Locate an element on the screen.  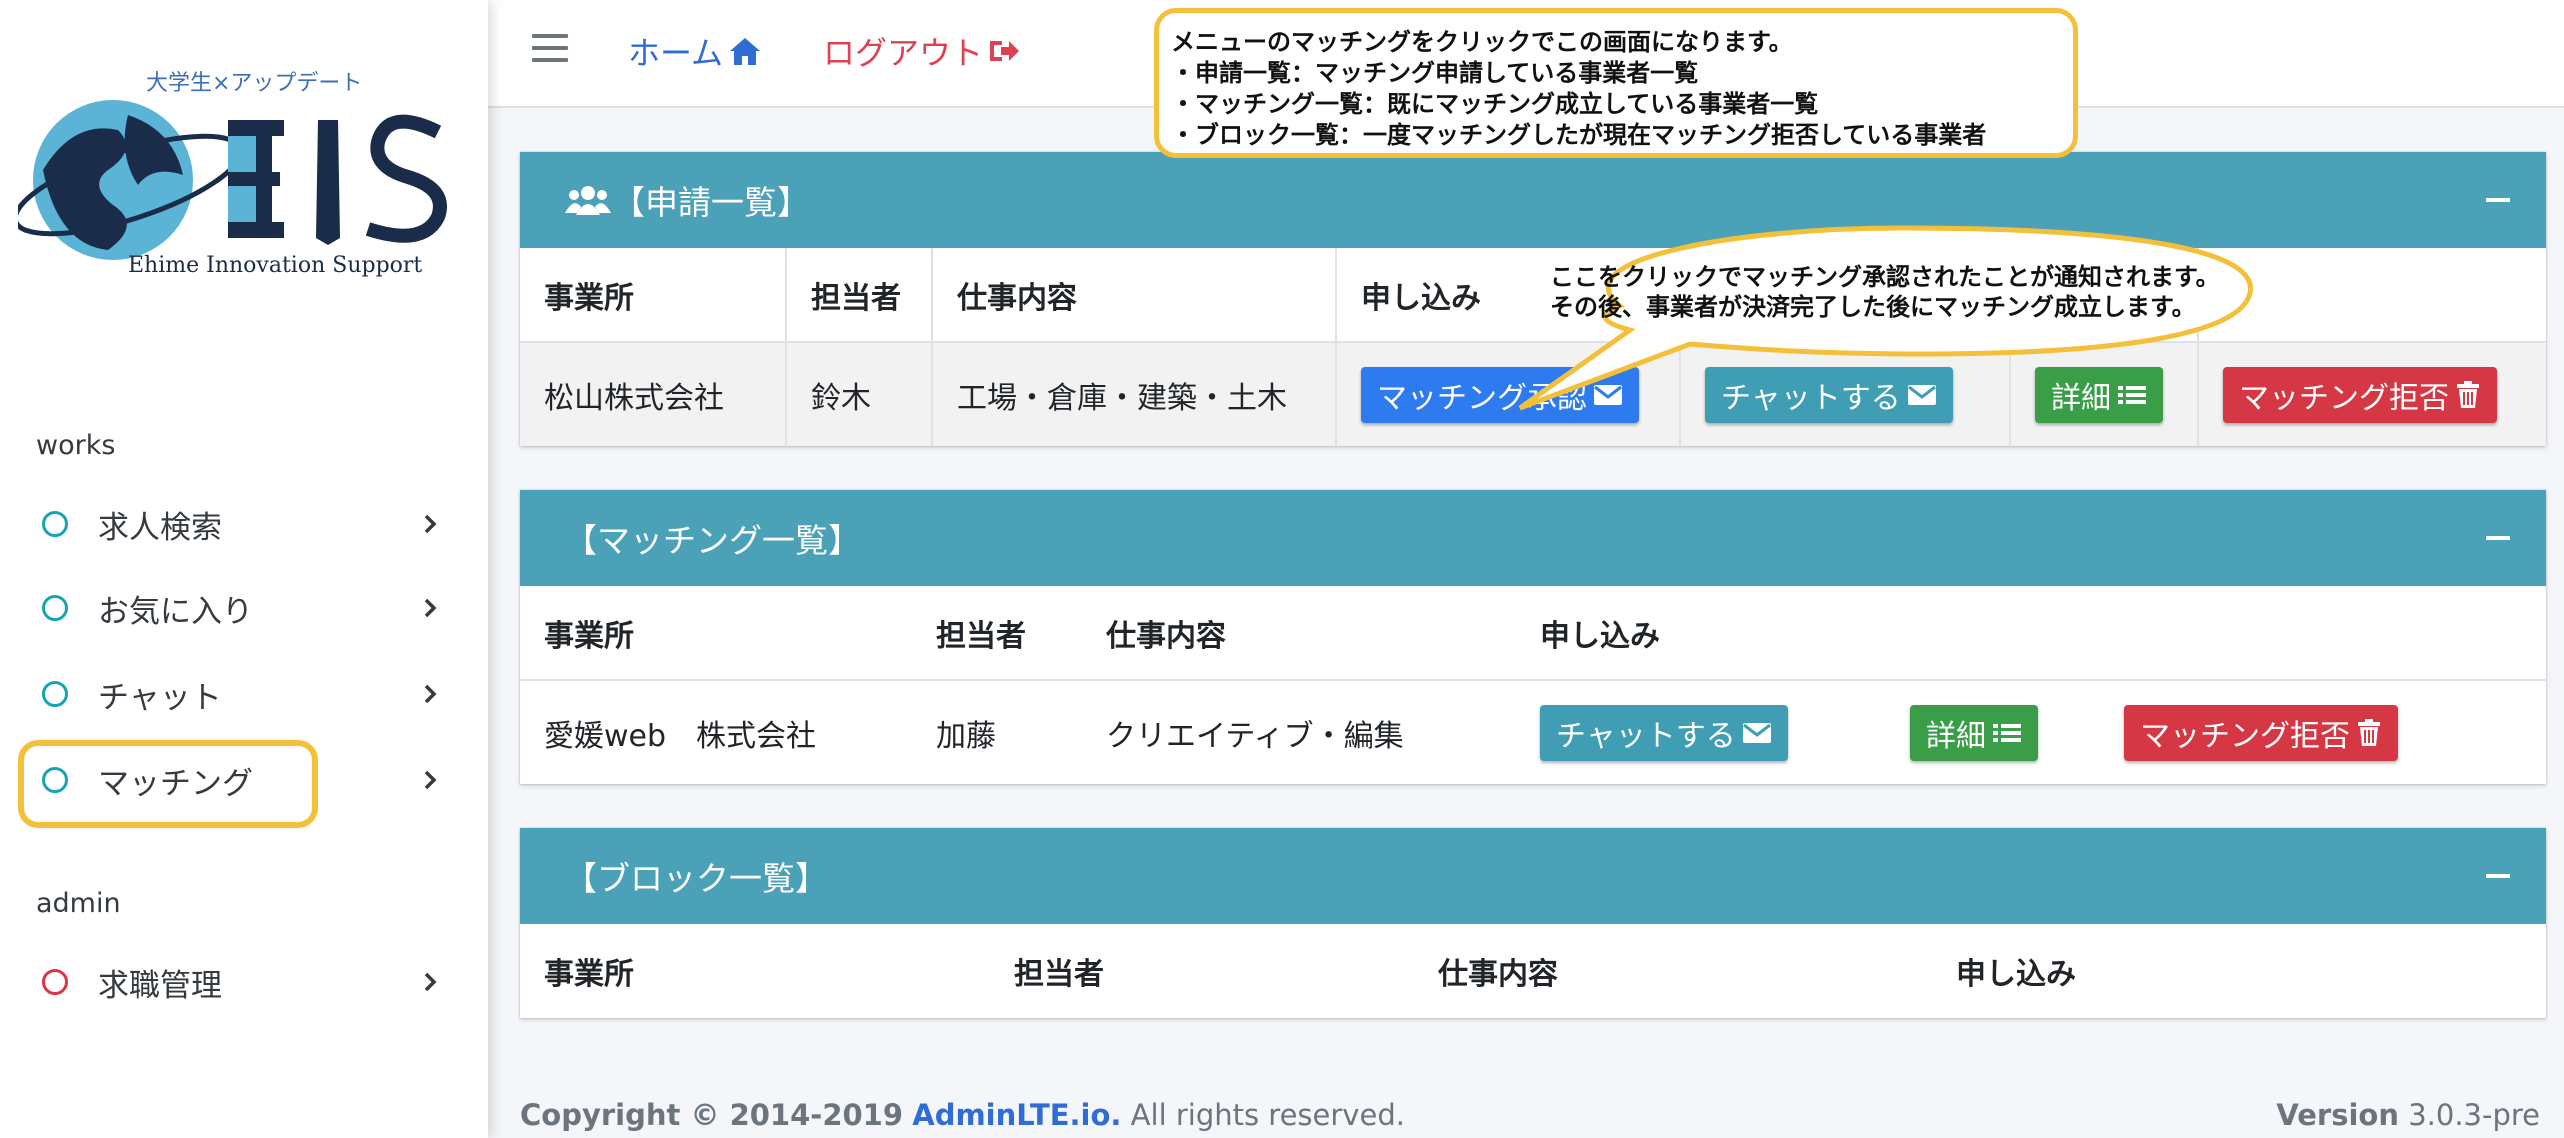
users-icon is located at coordinates (588, 200).